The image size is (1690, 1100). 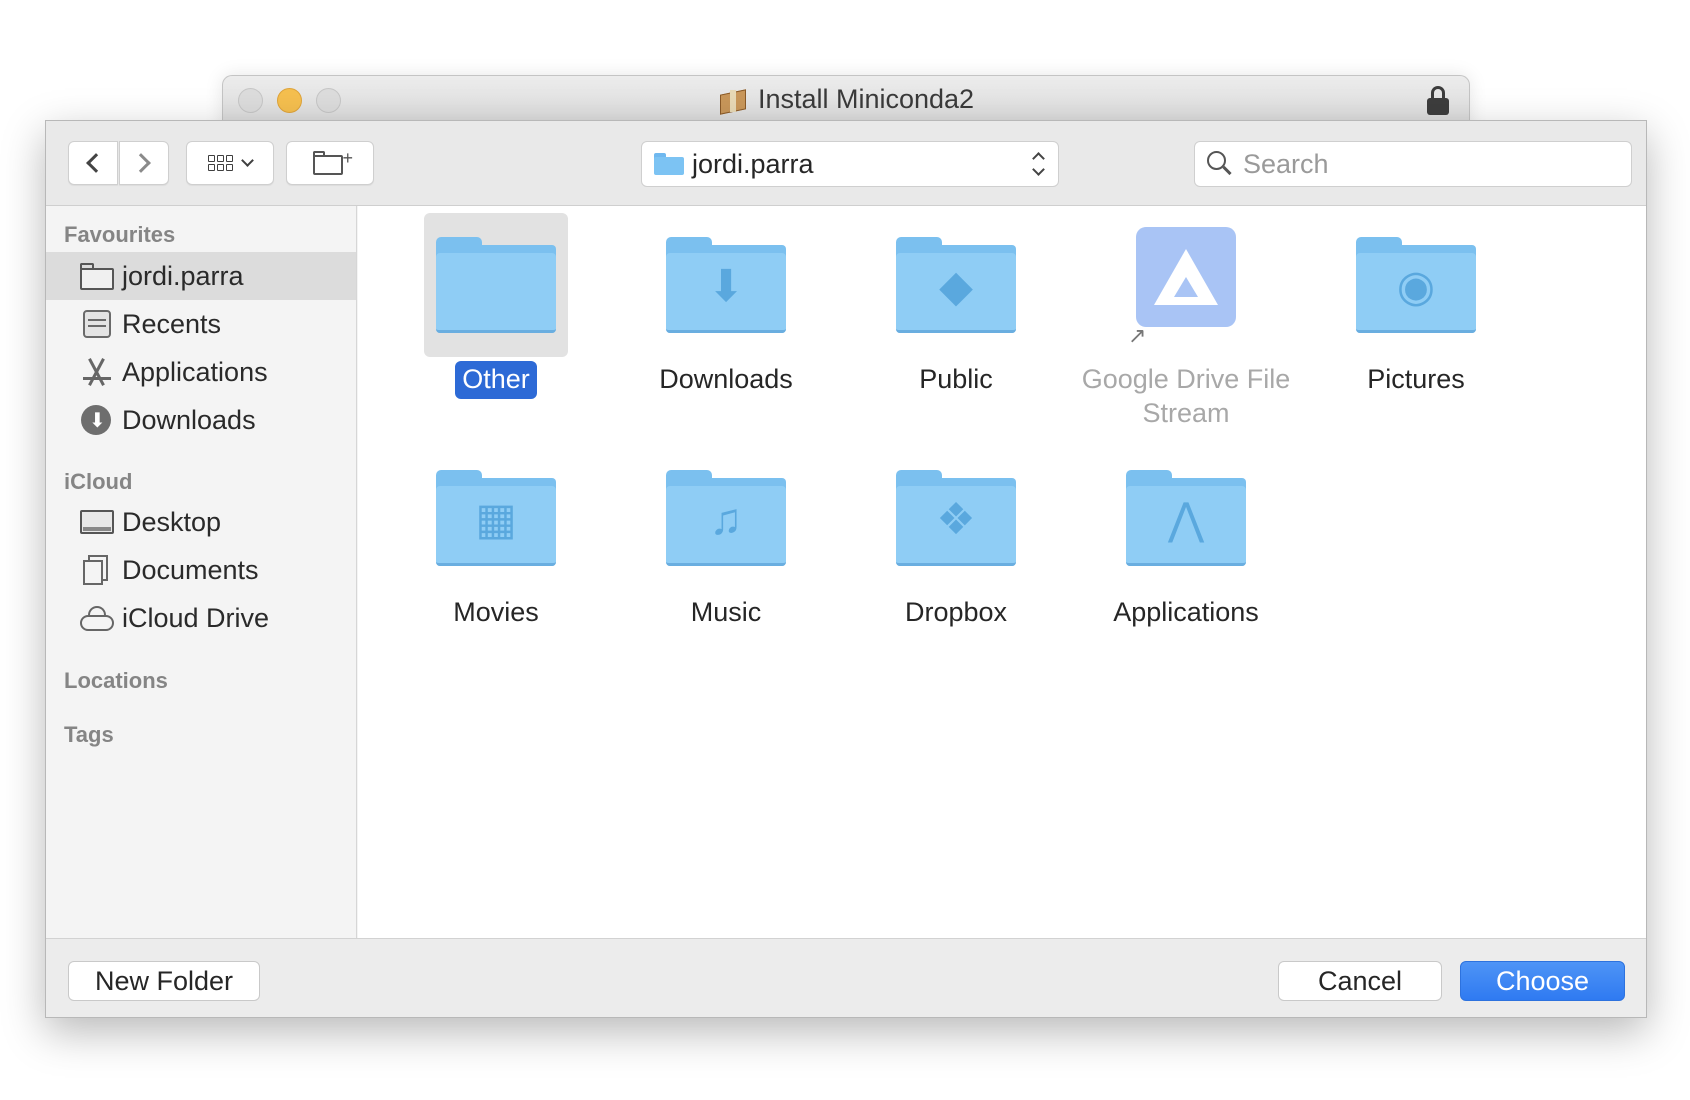 I want to click on file-item-label: Applications, so click(x=1186, y=612).